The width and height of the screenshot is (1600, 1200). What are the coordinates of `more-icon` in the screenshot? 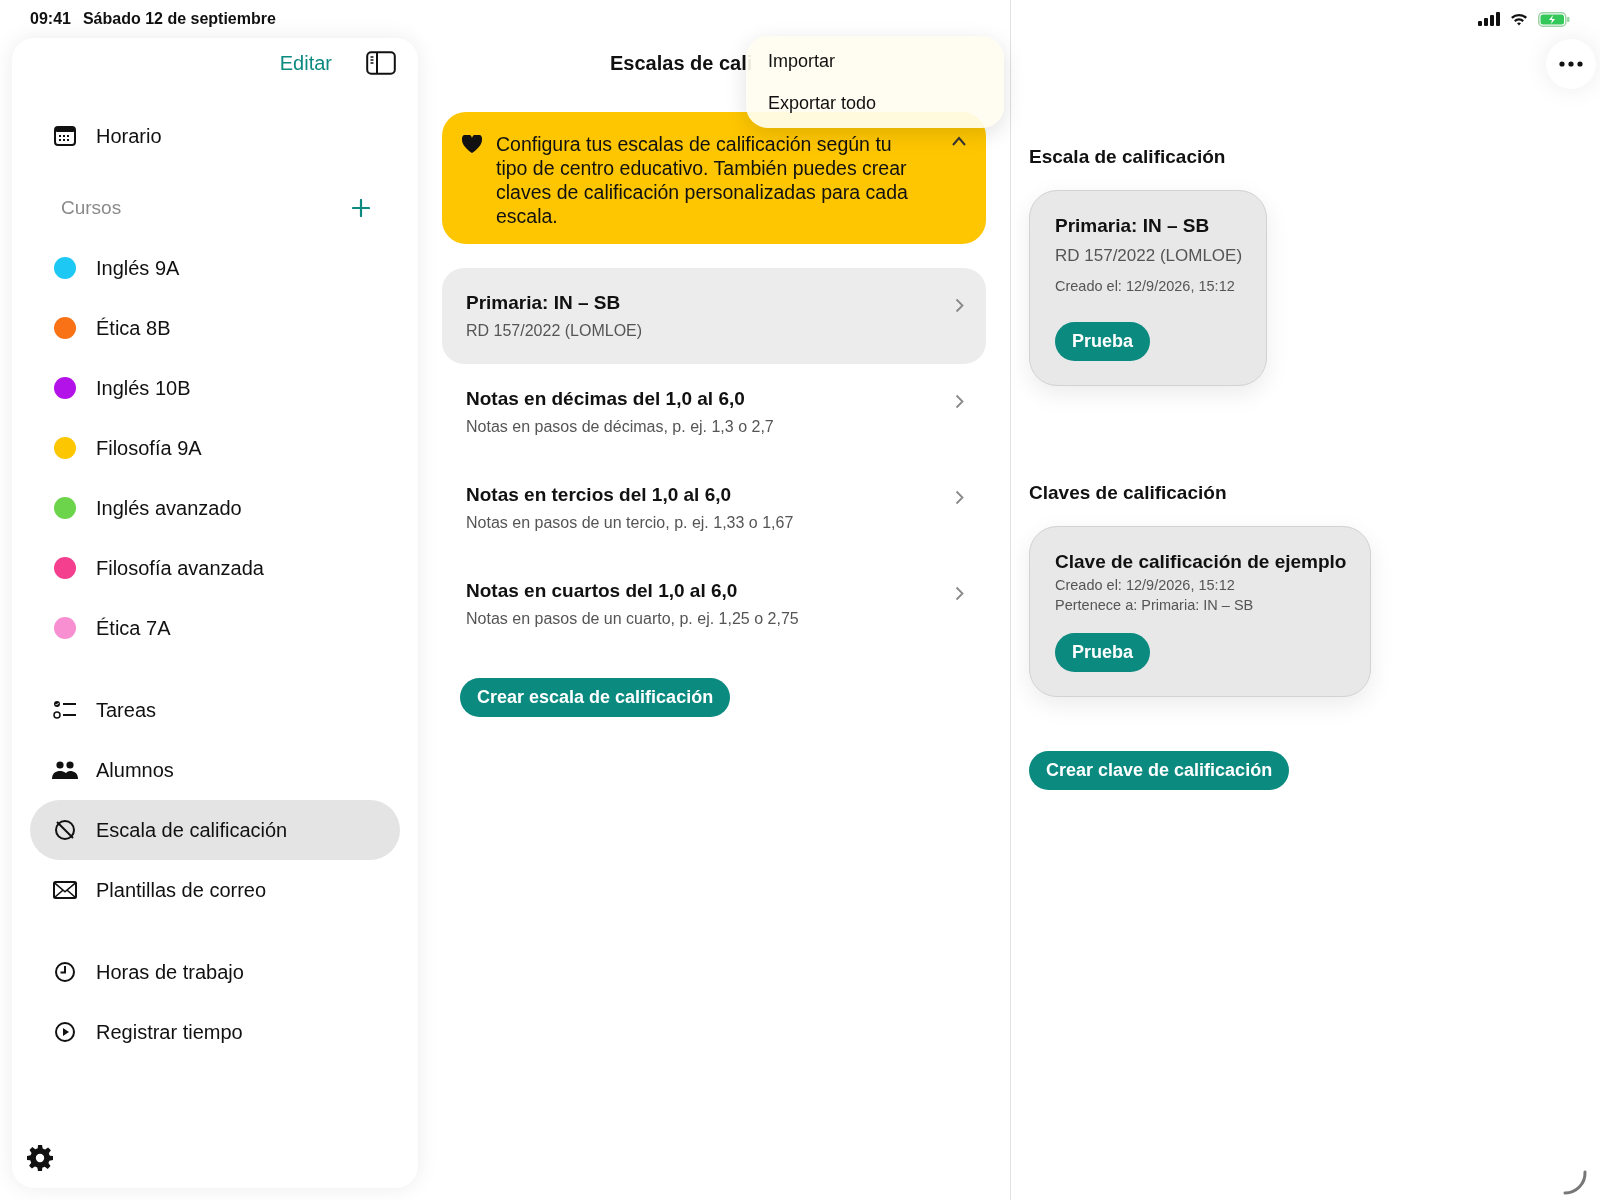 It's located at (1571, 64).